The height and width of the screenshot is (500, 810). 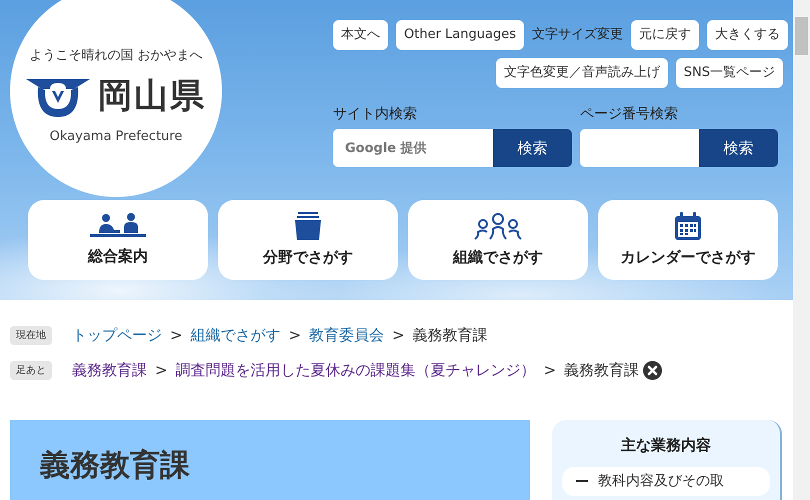 What do you see at coordinates (116, 55) in the screenshot?
I see `logo-tagline: ようこそ晴れの国 おかやまへ` at bounding box center [116, 55].